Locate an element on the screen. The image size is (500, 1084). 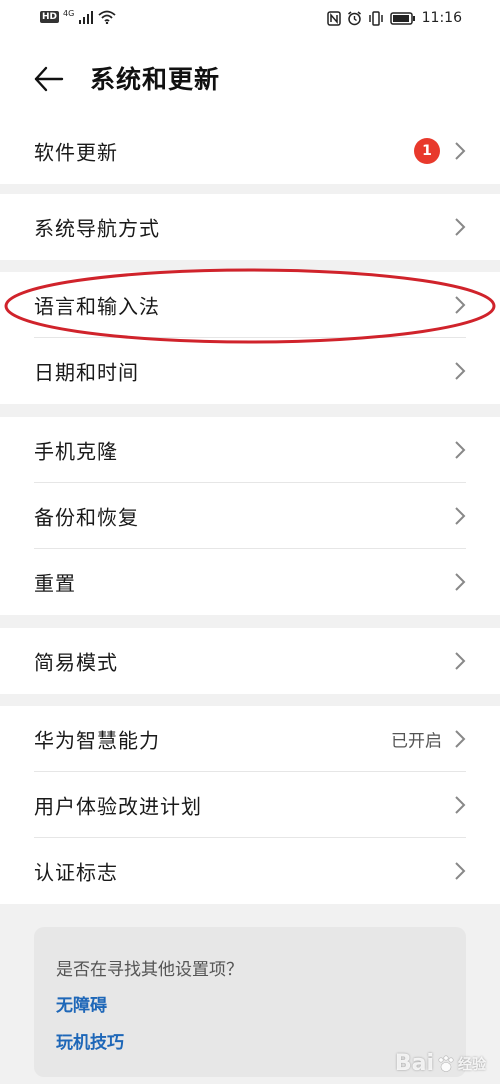
settings-item-label: 用户体验改进计划 is located at coordinates (118, 806).